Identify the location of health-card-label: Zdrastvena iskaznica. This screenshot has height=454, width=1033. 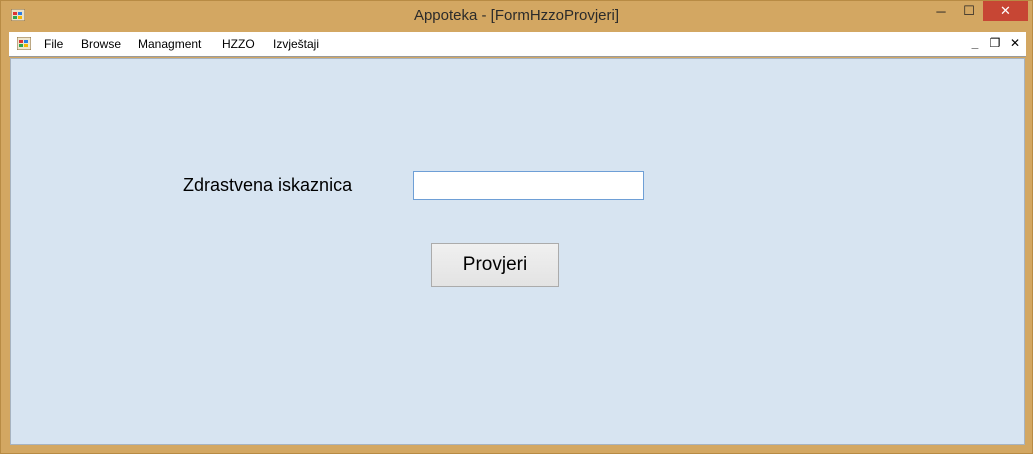
(268, 185).